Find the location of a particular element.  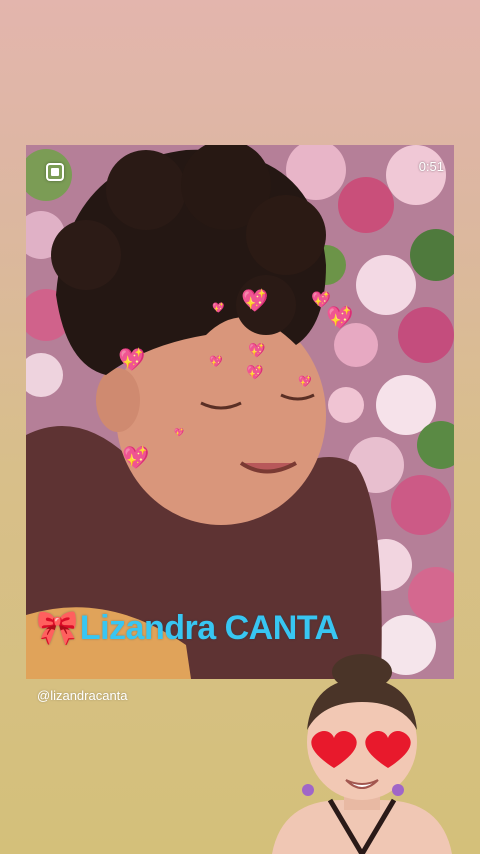

video-caption: 🎀 Lizandra CANTA is located at coordinates (187, 628).